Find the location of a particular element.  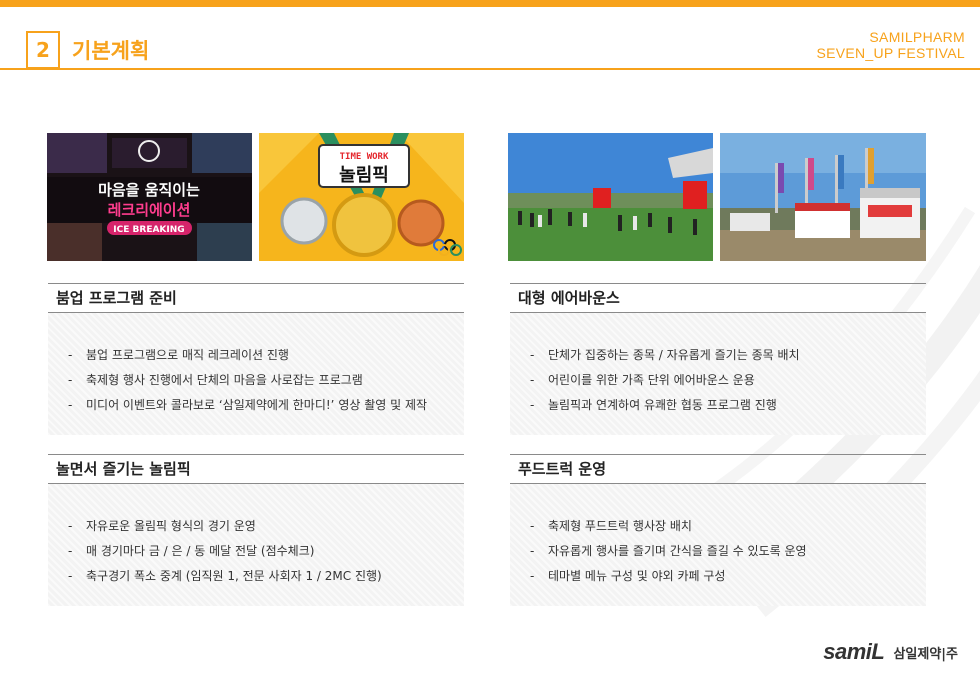

recreation-event-photo: 마음을 움직이는 레크리에이션 ICE BREAKING is located at coordinates (149, 197).